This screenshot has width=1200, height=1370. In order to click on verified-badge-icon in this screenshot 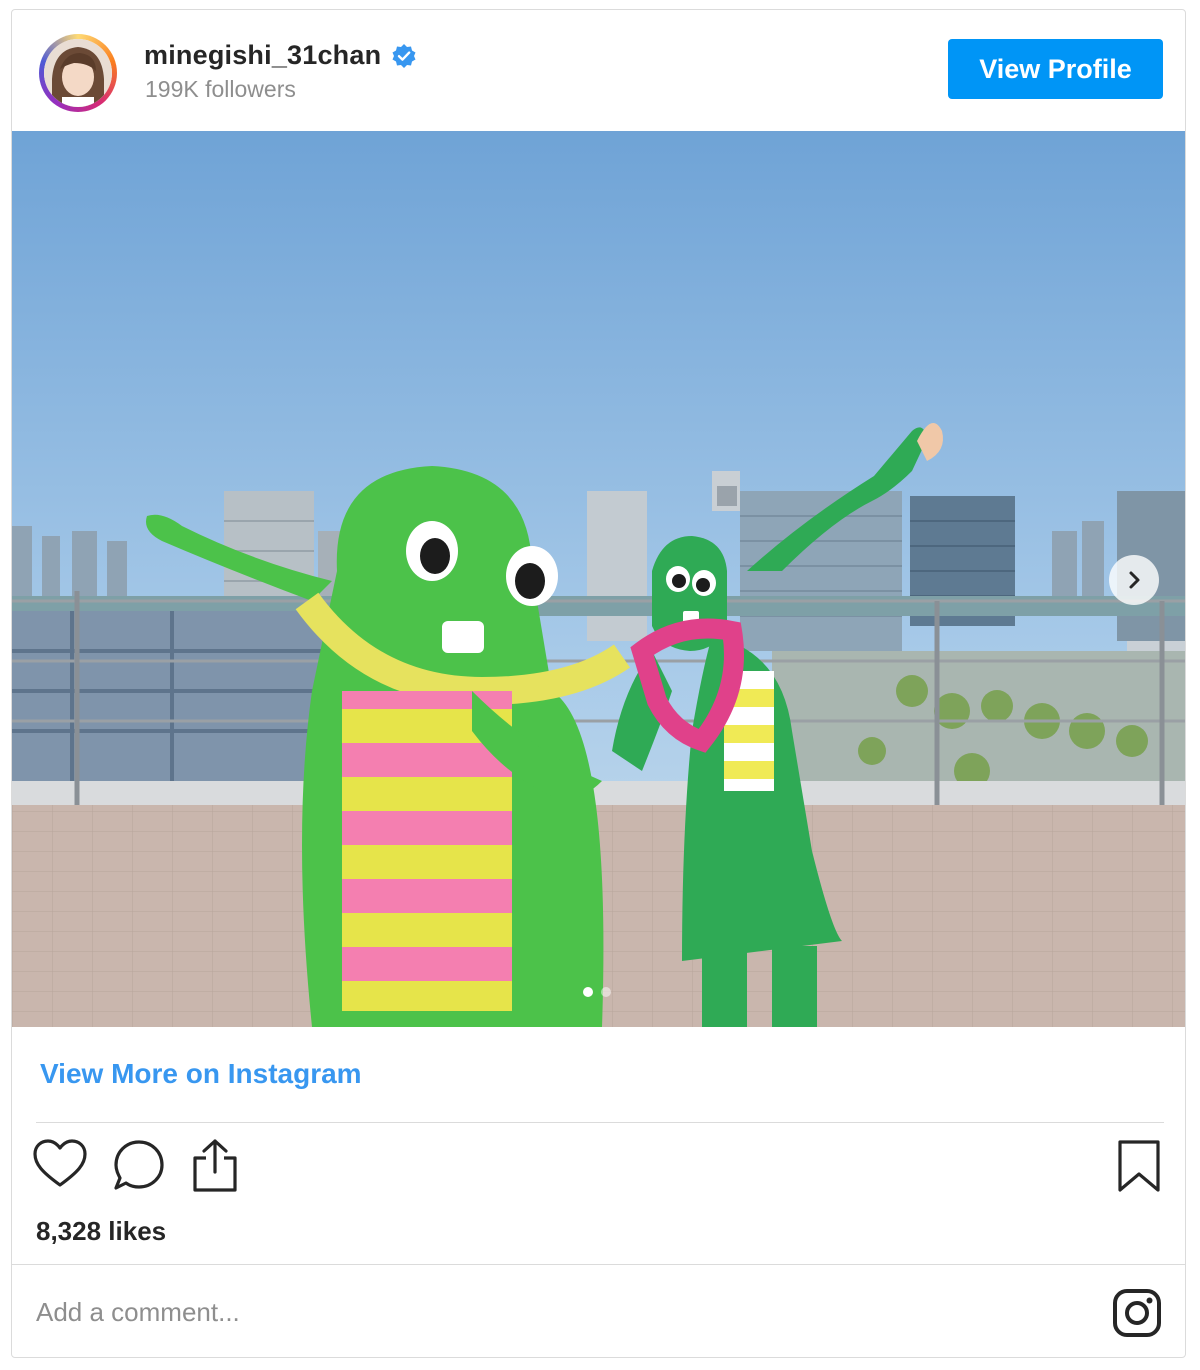, I will do `click(404, 55)`.